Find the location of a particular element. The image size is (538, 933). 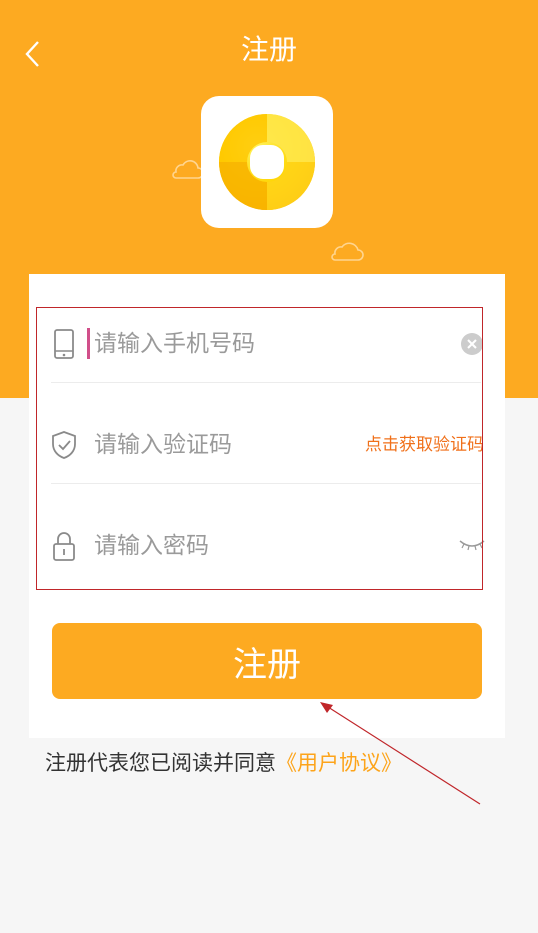

agreement-text: 注册代表您已阅读并同意《用户协议》 is located at coordinates (223, 763).